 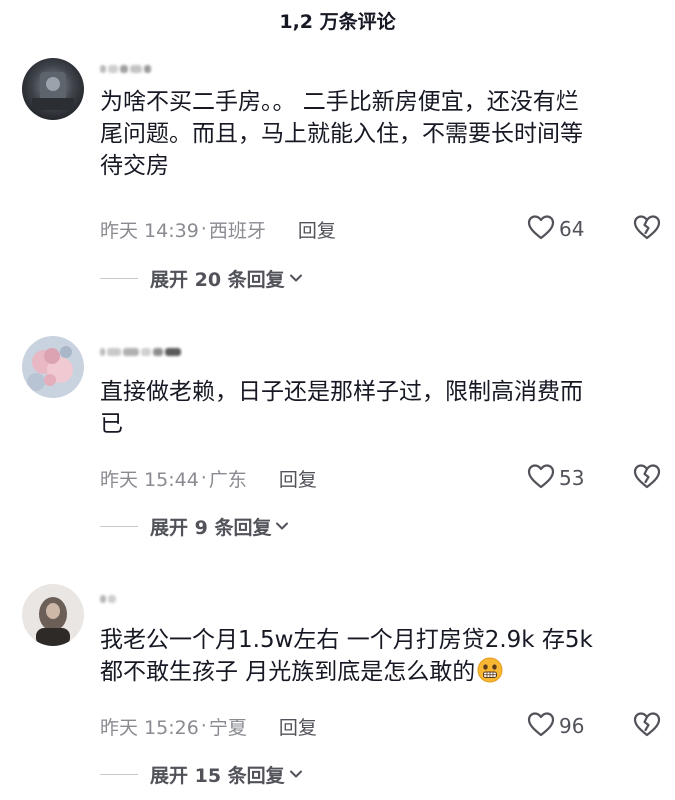 I want to click on comment-location: 西班牙, so click(x=237, y=230).